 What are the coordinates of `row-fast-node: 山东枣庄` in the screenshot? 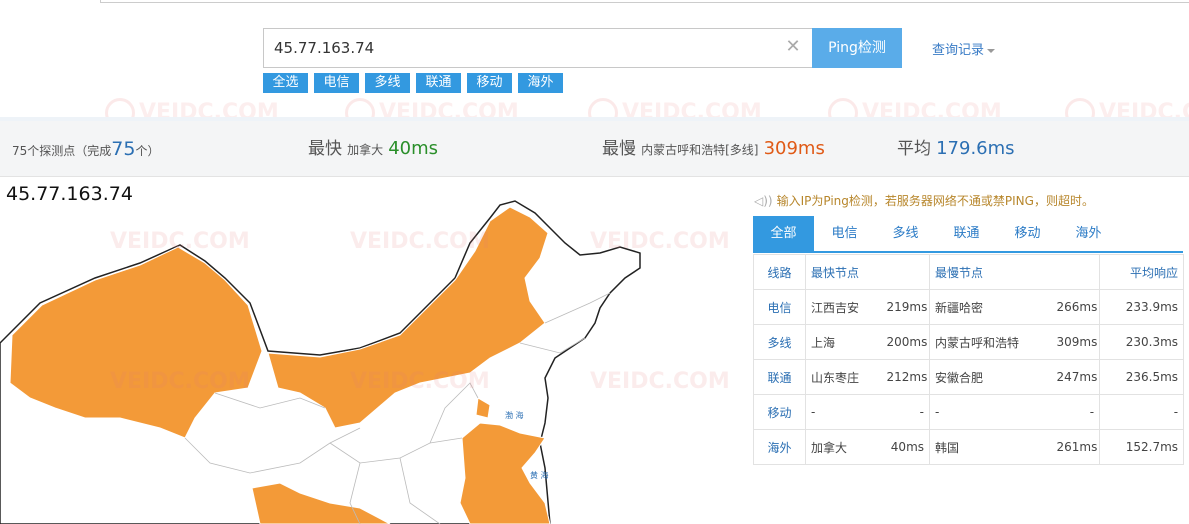 It's located at (843, 377).